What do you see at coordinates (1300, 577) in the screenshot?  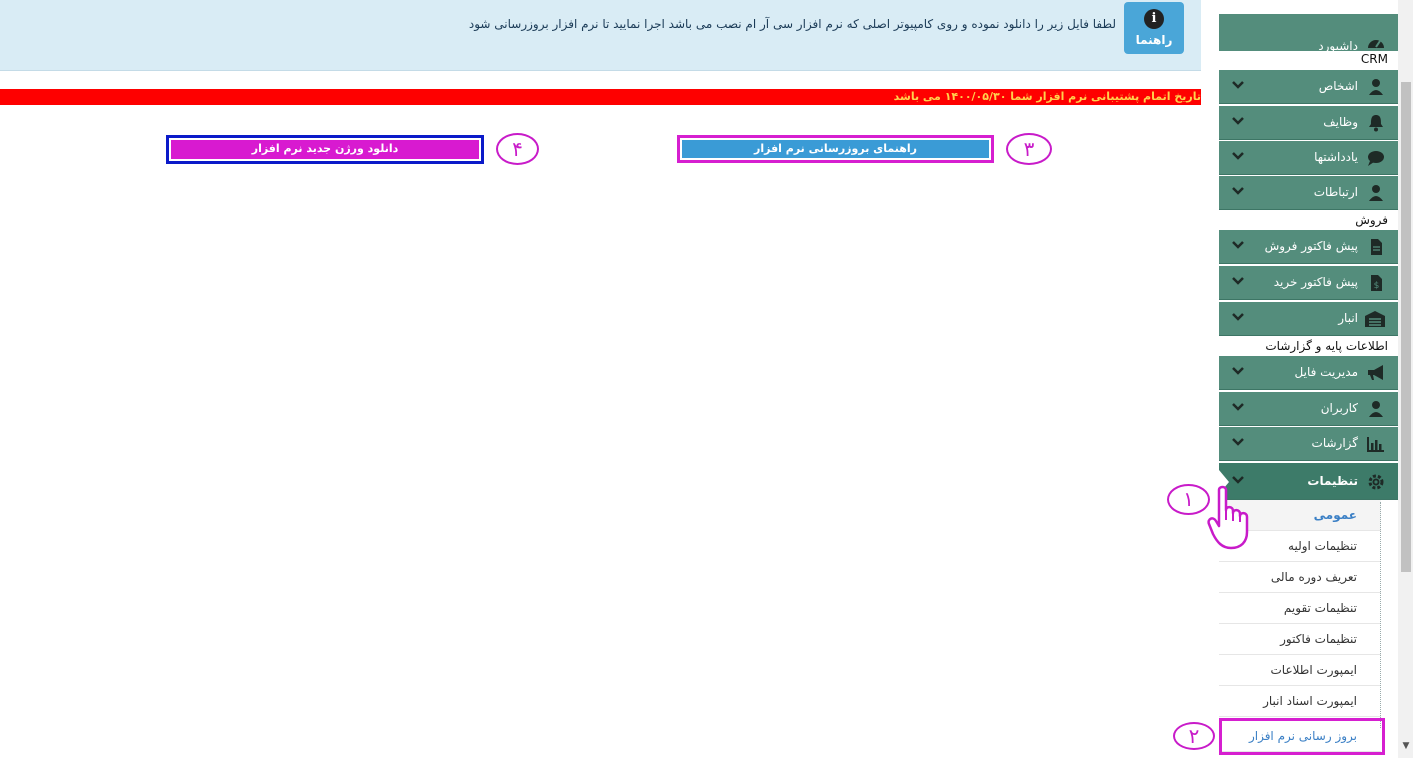 I see `settings-sub-fiscal-period: تعریف دوره مالی` at bounding box center [1300, 577].